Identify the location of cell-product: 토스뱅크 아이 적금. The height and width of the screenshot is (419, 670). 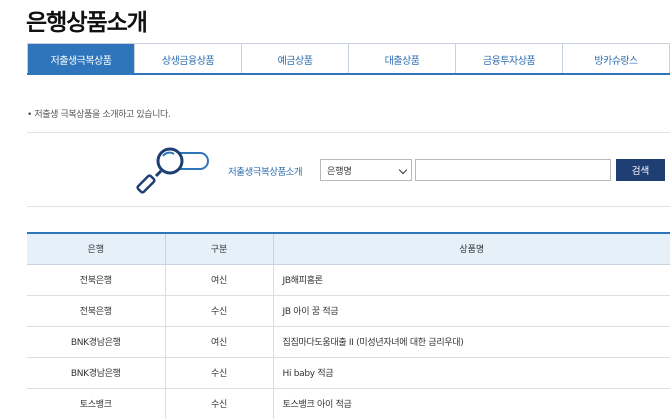
(471, 403).